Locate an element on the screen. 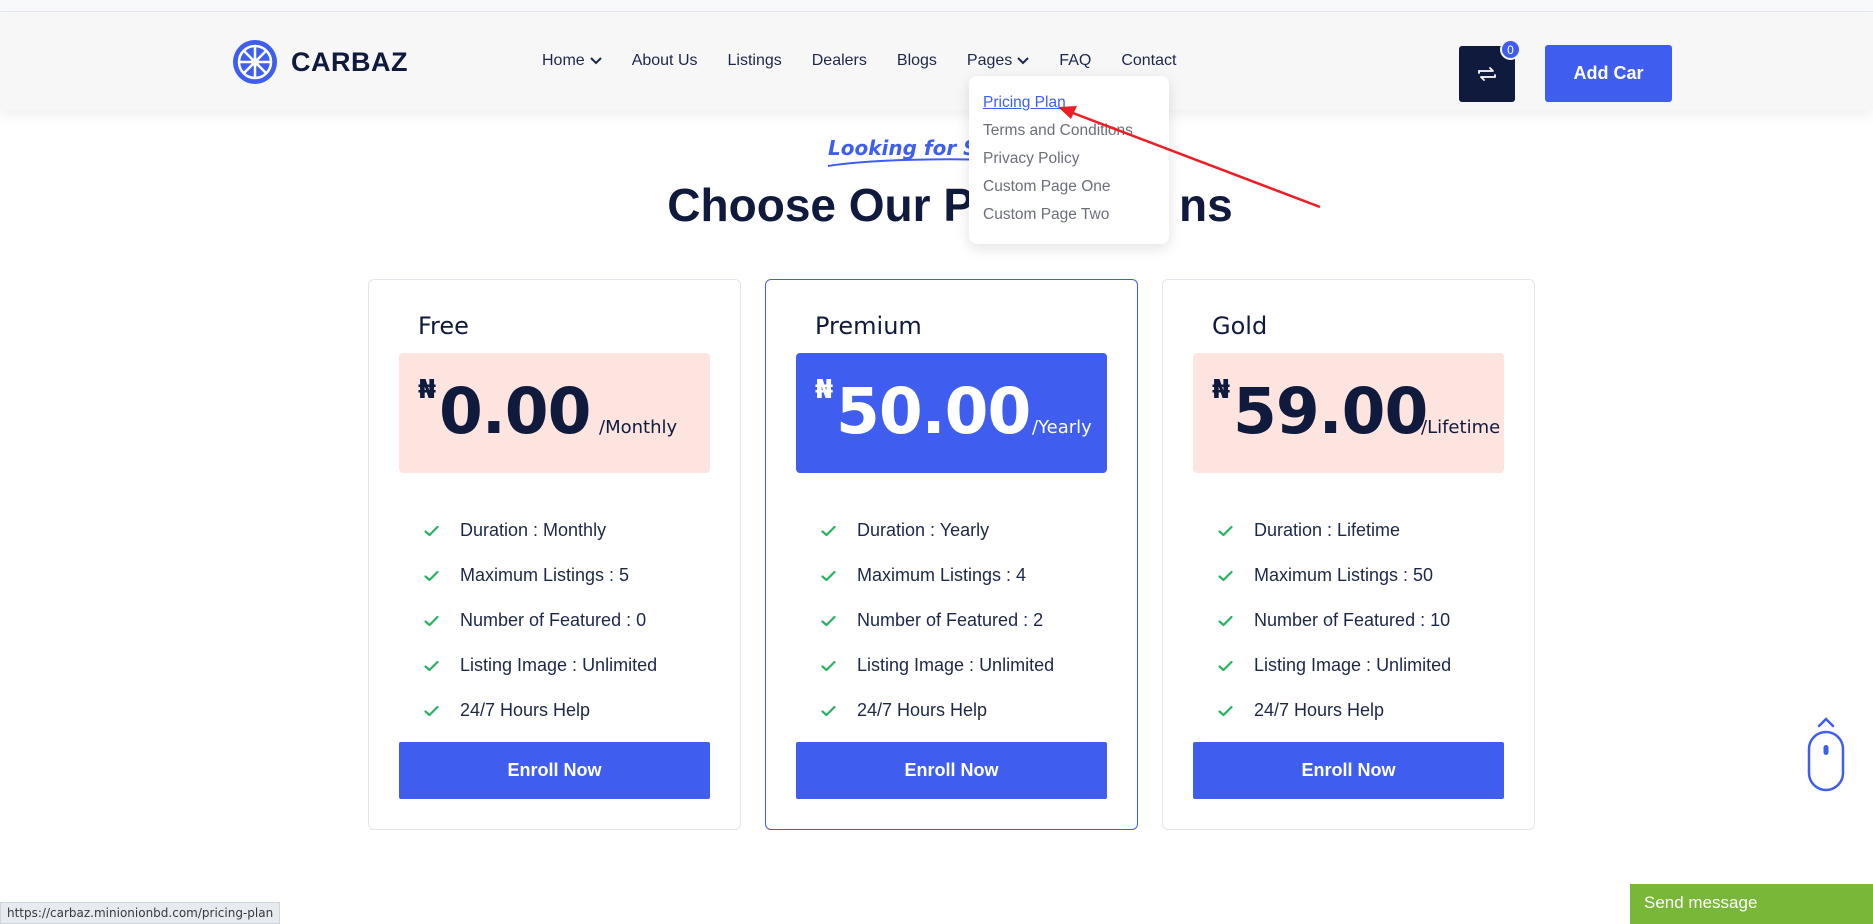 The height and width of the screenshot is (924, 1873). feature-text: Duration : Monthly is located at coordinates (533, 530).